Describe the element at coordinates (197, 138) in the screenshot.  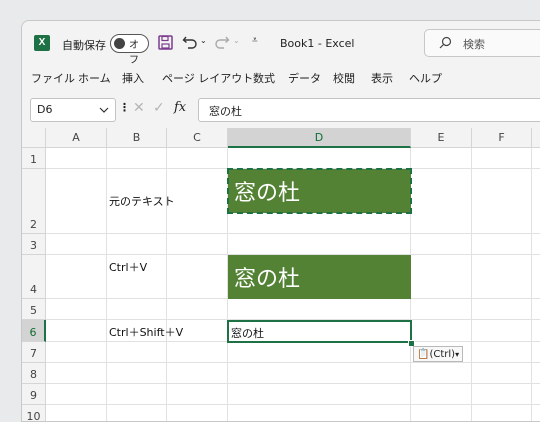
I see `column-header-c: C` at that location.